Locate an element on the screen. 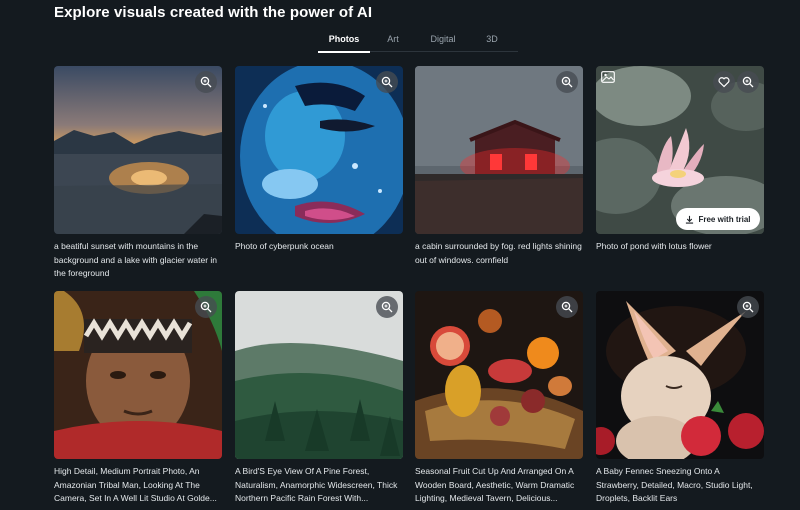  tab-art: Art is located at coordinates (393, 41).